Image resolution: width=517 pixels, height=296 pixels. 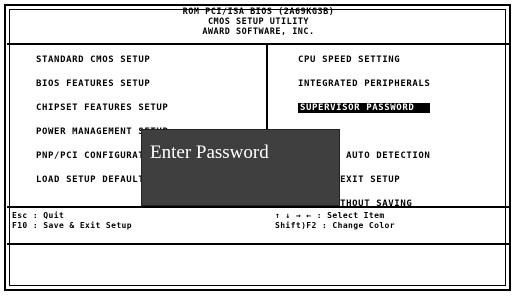 What do you see at coordinates (258, 44) in the screenshot?
I see `header-divider` at bounding box center [258, 44].